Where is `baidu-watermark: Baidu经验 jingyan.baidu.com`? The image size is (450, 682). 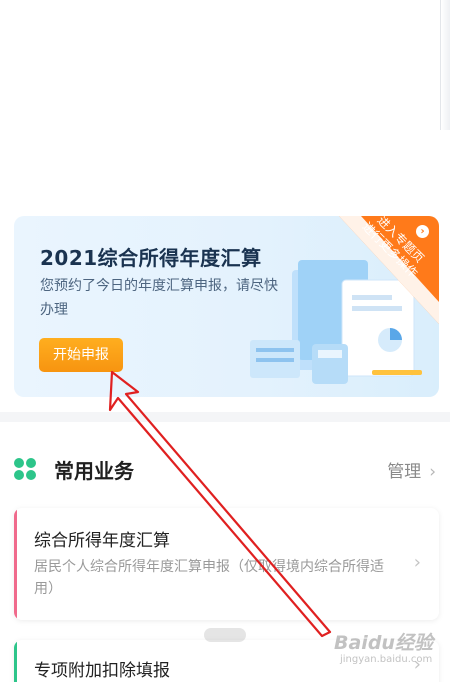
baidu-watermark: Baidu经验 jingyan.baidu.com is located at coordinates (389, 653).